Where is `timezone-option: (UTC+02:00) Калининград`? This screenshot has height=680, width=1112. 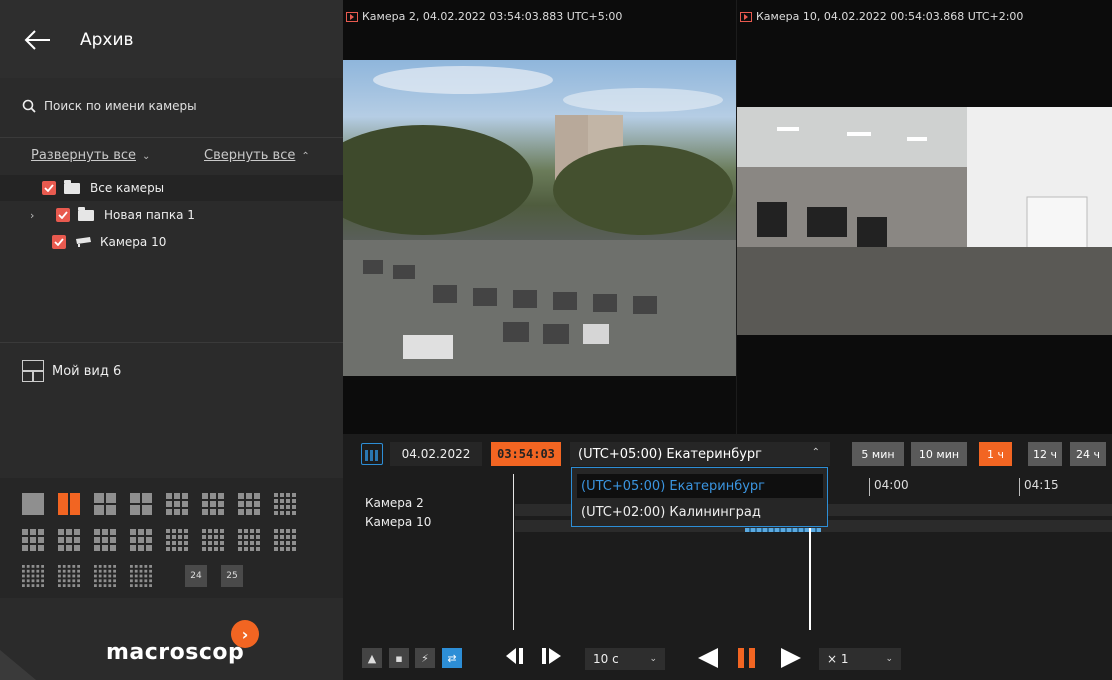 timezone-option: (UTC+02:00) Калининград is located at coordinates (700, 512).